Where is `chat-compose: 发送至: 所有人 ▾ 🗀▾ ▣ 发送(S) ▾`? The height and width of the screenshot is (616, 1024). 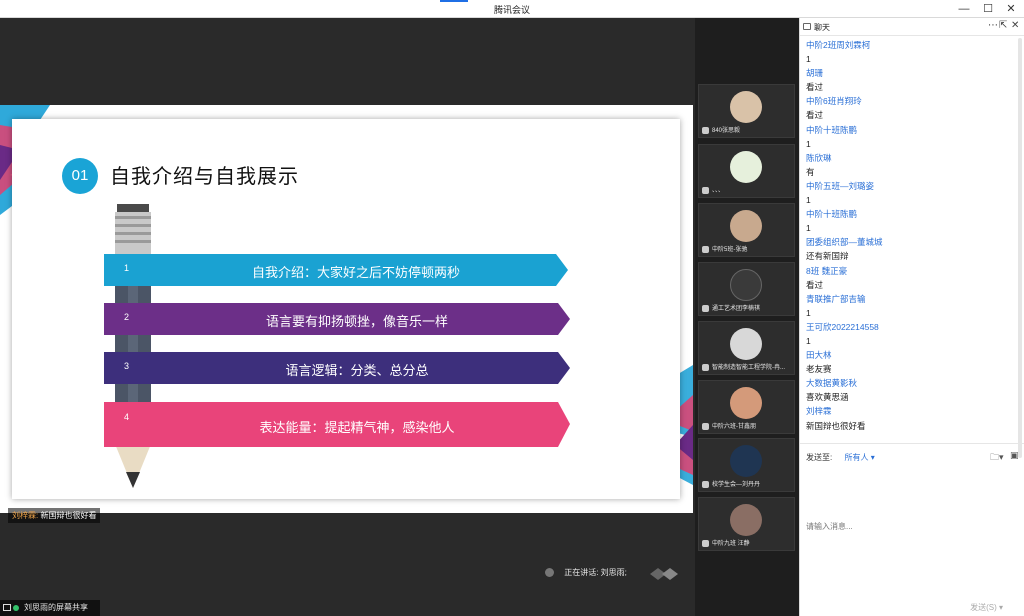 chat-compose: 发送至: 所有人 ▾ 🗀▾ ▣ 发送(S) ▾ is located at coordinates (912, 529).